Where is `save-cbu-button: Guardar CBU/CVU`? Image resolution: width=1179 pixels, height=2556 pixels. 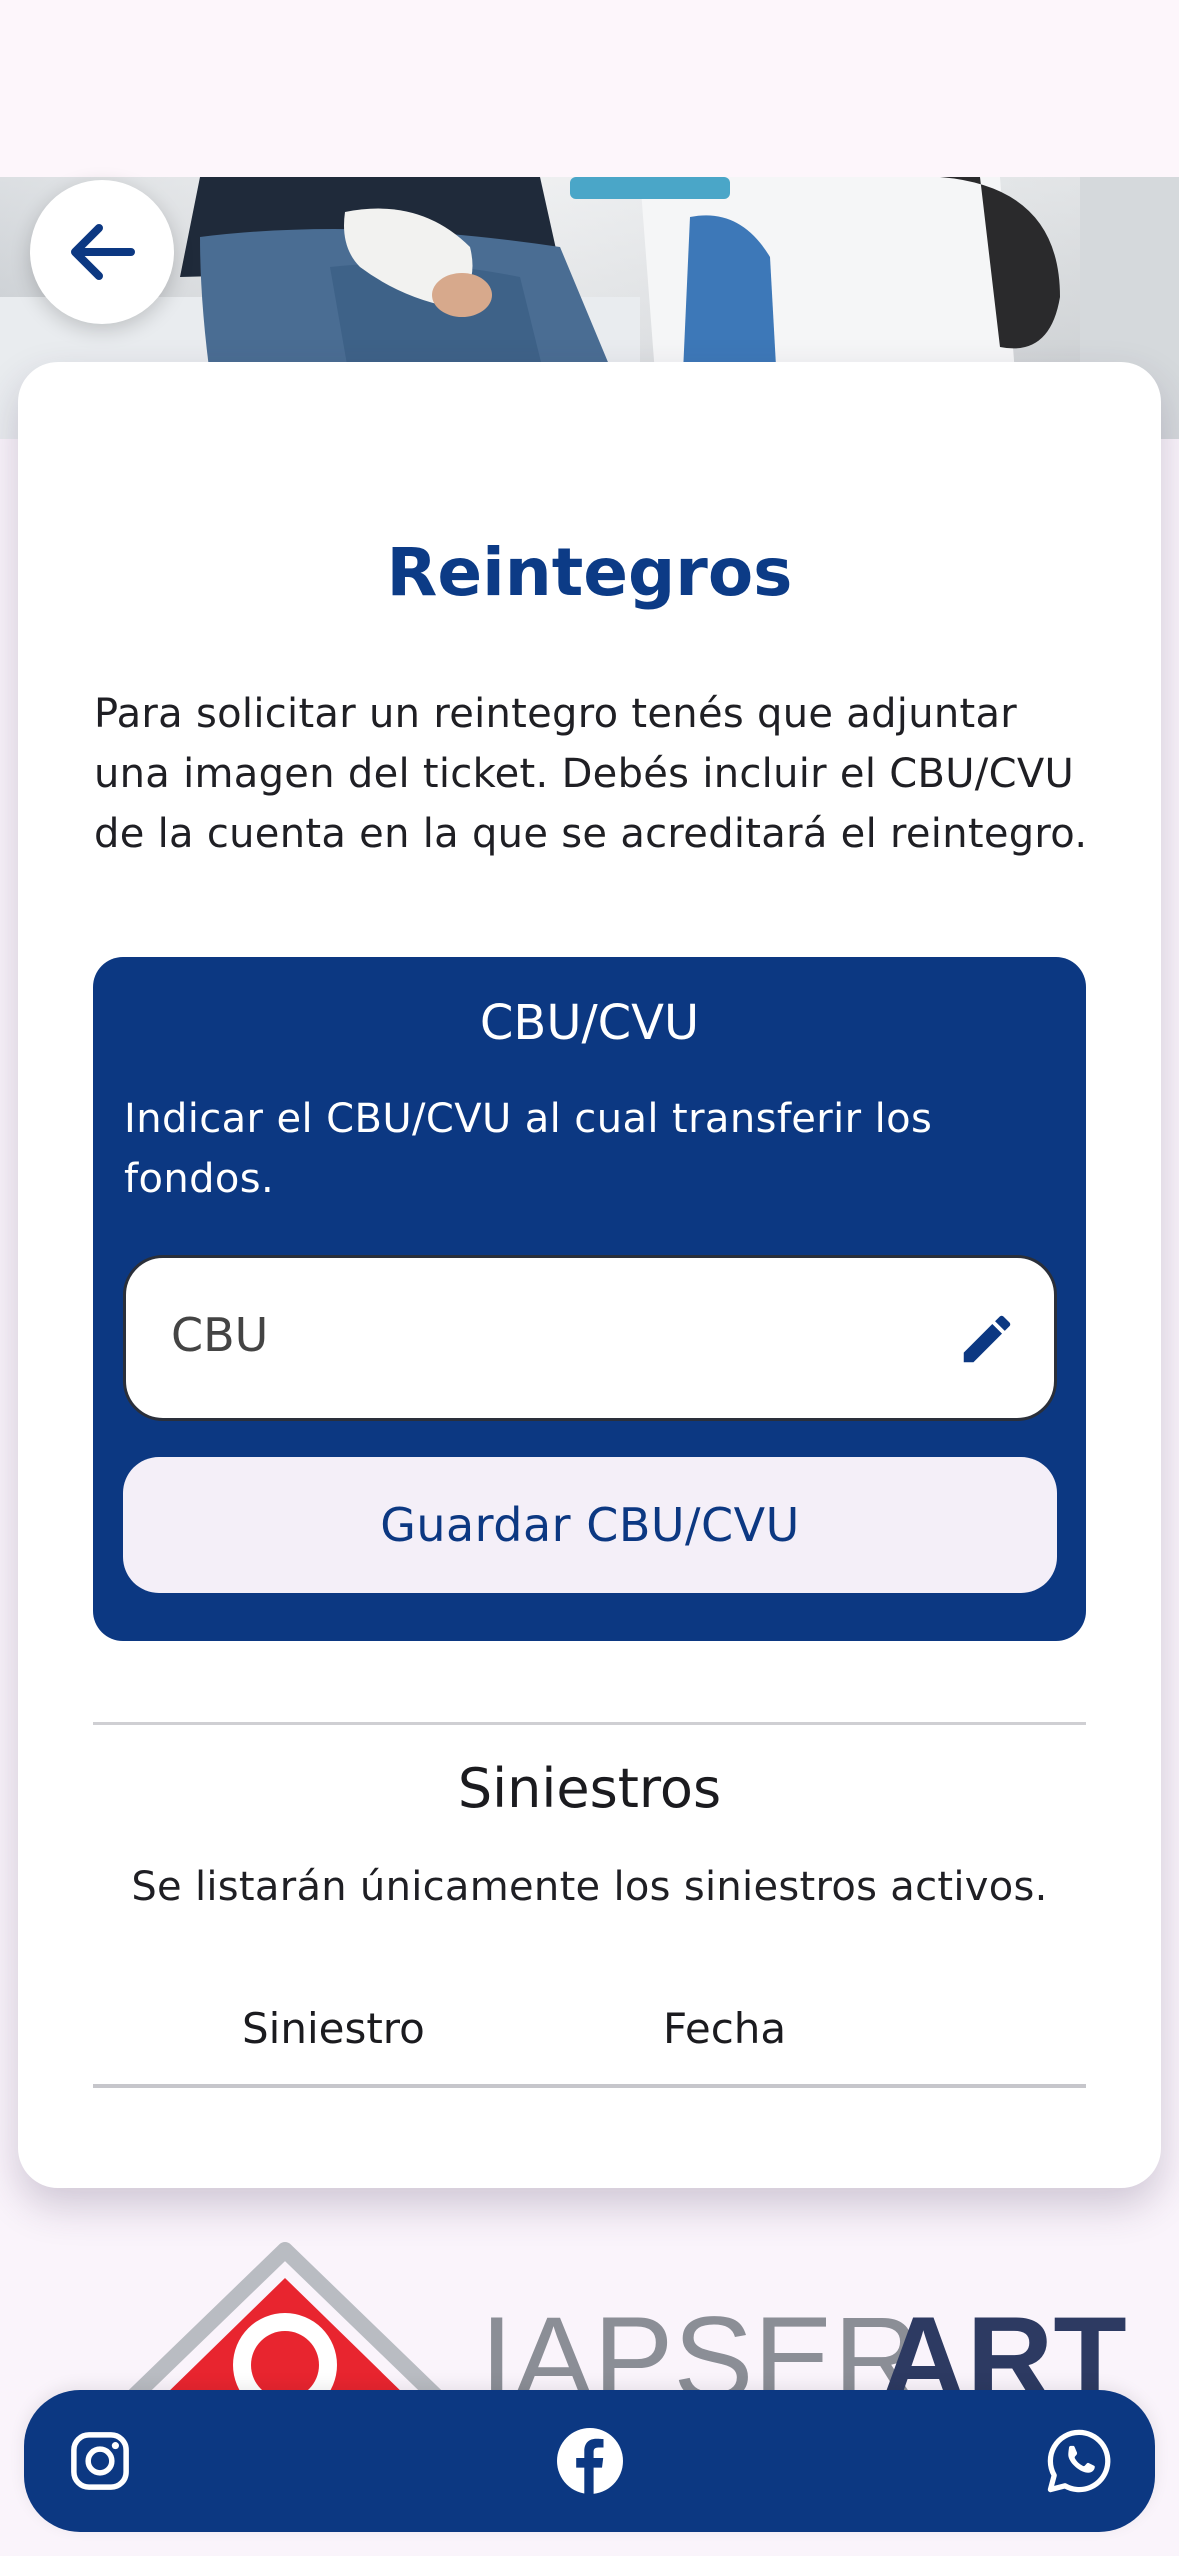 save-cbu-button: Guardar CBU/CVU is located at coordinates (590, 1525).